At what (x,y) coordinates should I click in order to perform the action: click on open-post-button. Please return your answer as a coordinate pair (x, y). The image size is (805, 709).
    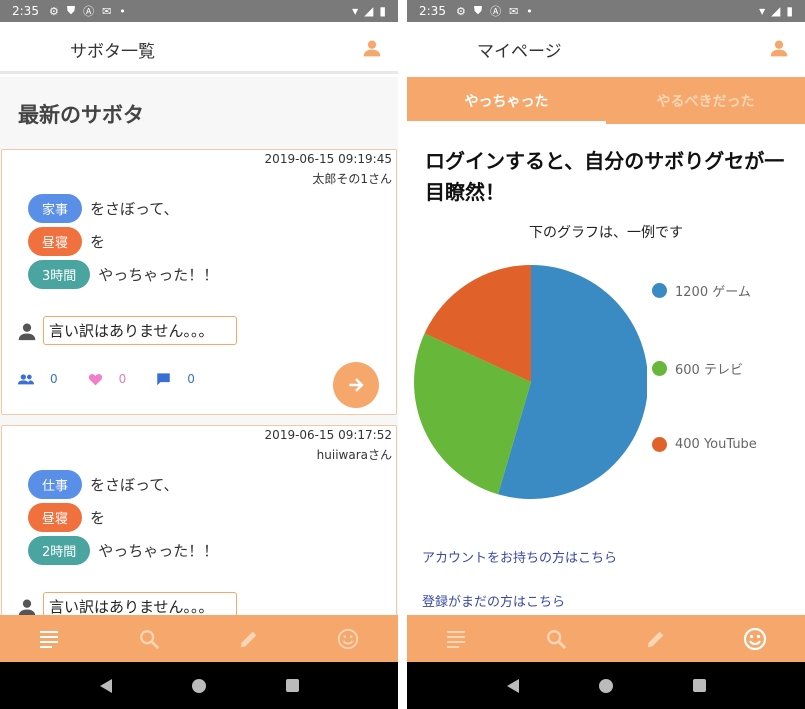
    Looking at the image, I should click on (356, 385).